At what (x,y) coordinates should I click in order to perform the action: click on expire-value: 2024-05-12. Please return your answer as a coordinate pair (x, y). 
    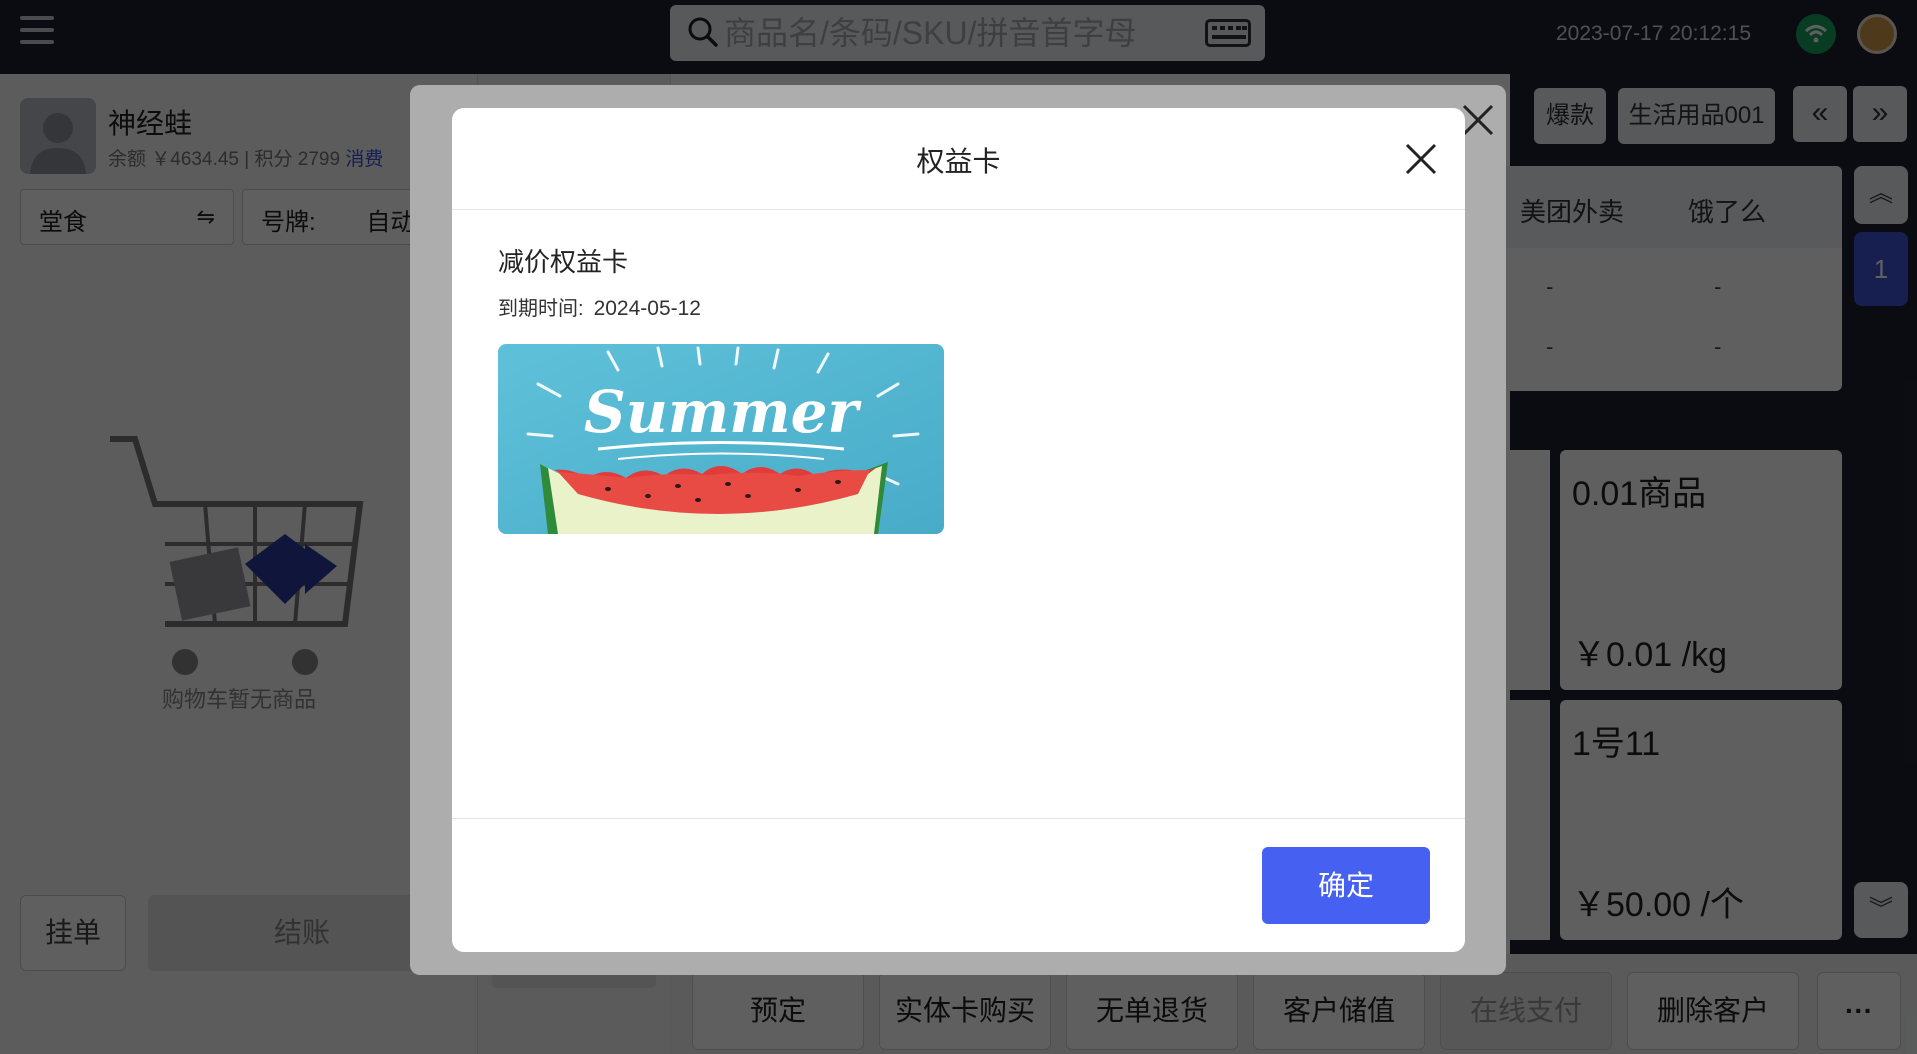
    Looking at the image, I should click on (647, 308).